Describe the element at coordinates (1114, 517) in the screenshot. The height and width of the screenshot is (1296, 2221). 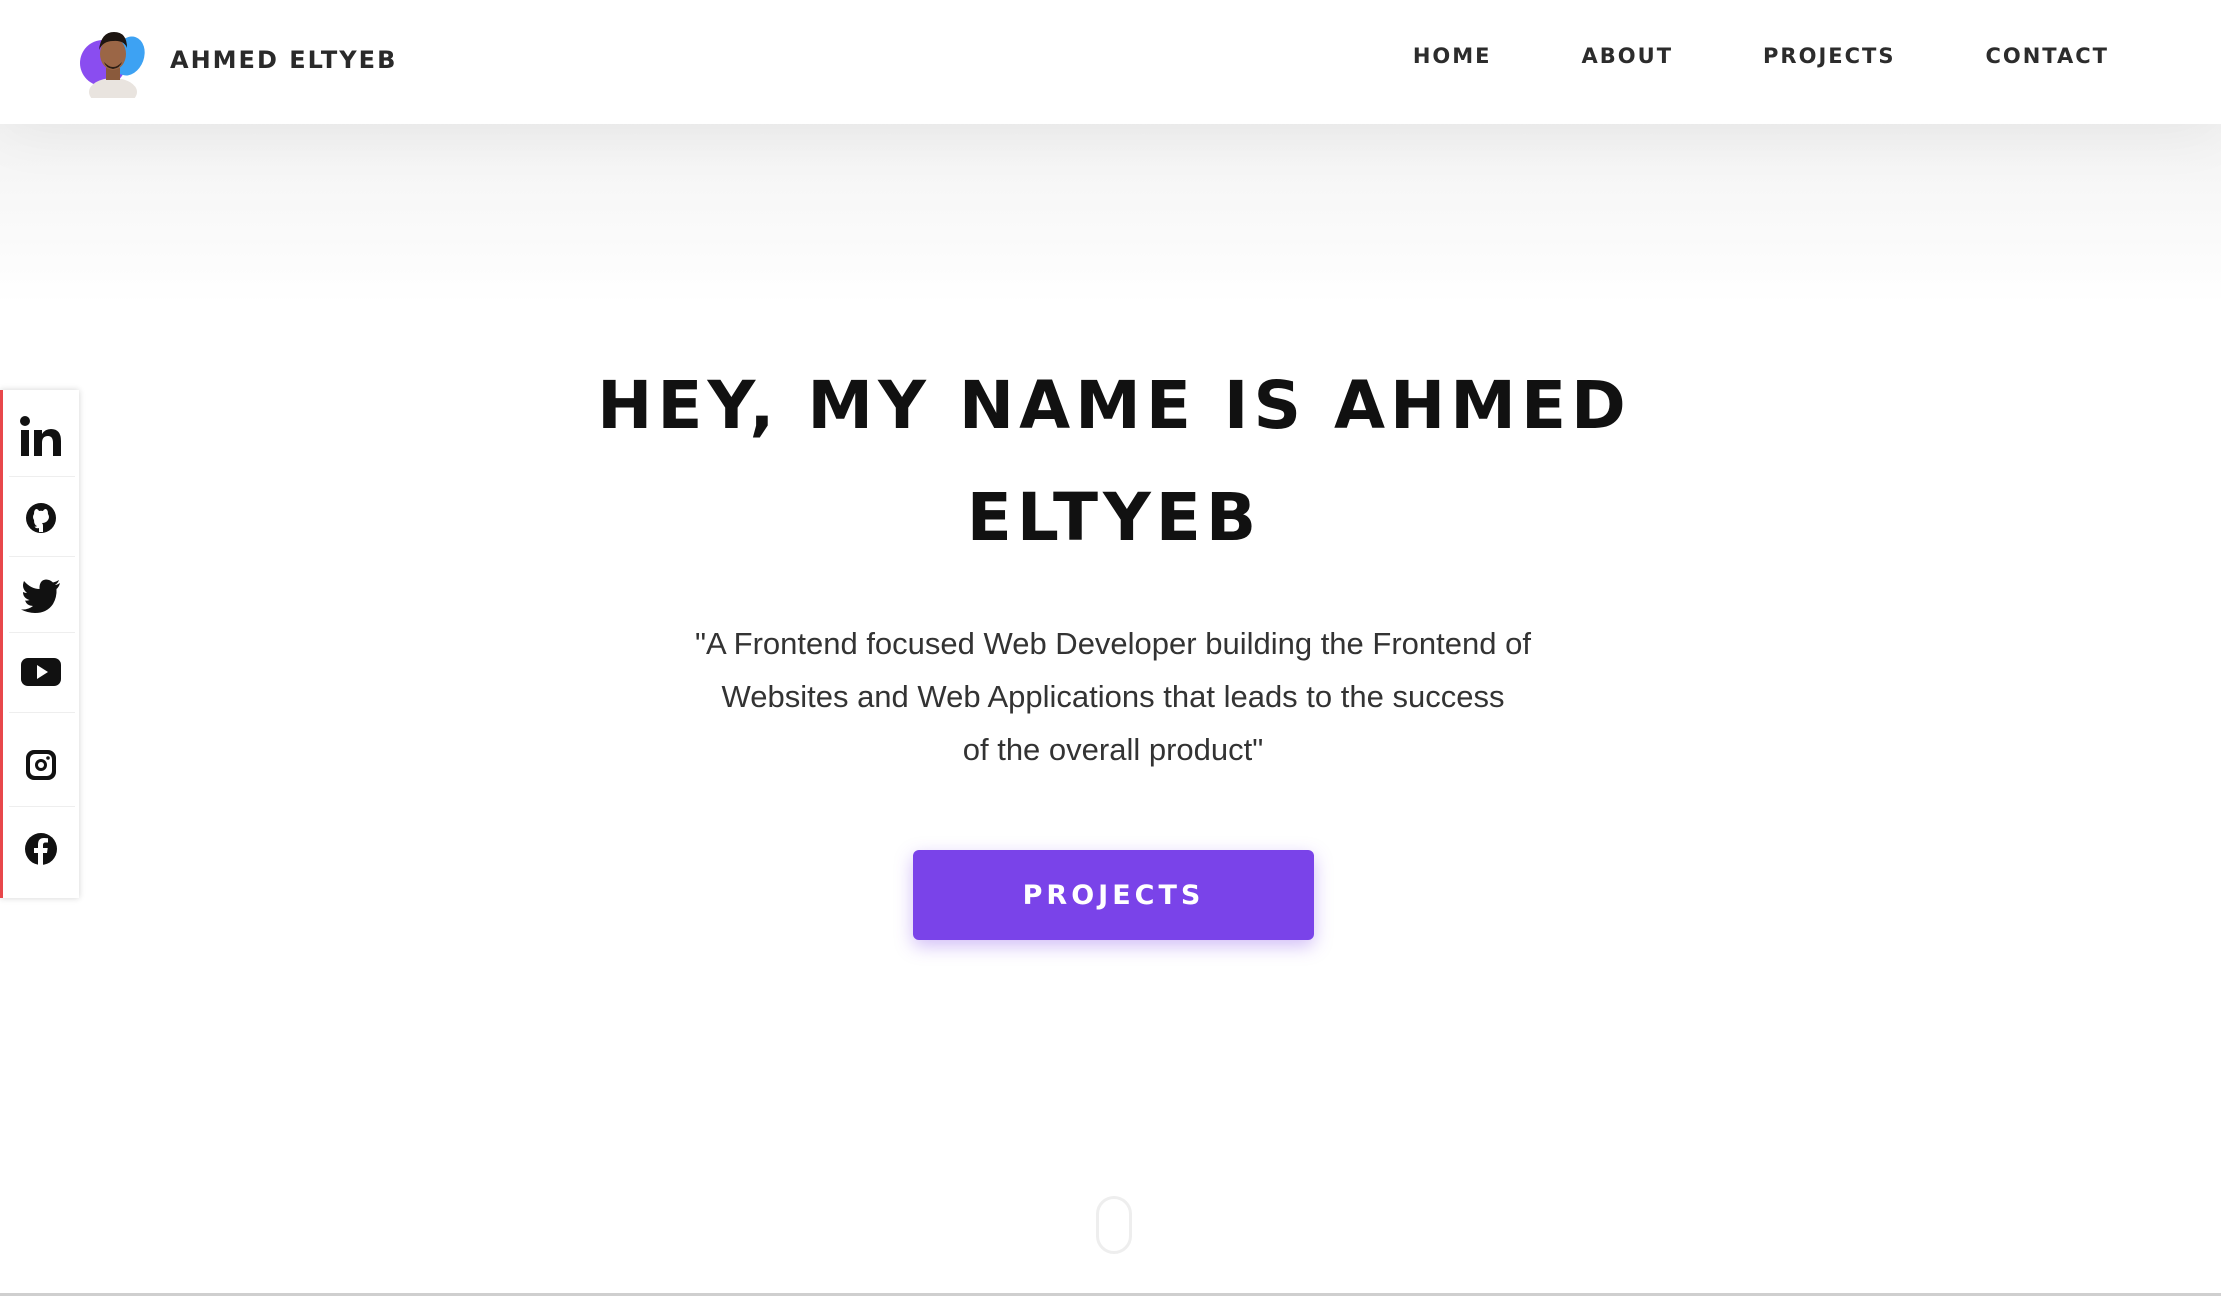
I see `hero-title-line2: ELTYEB` at that location.